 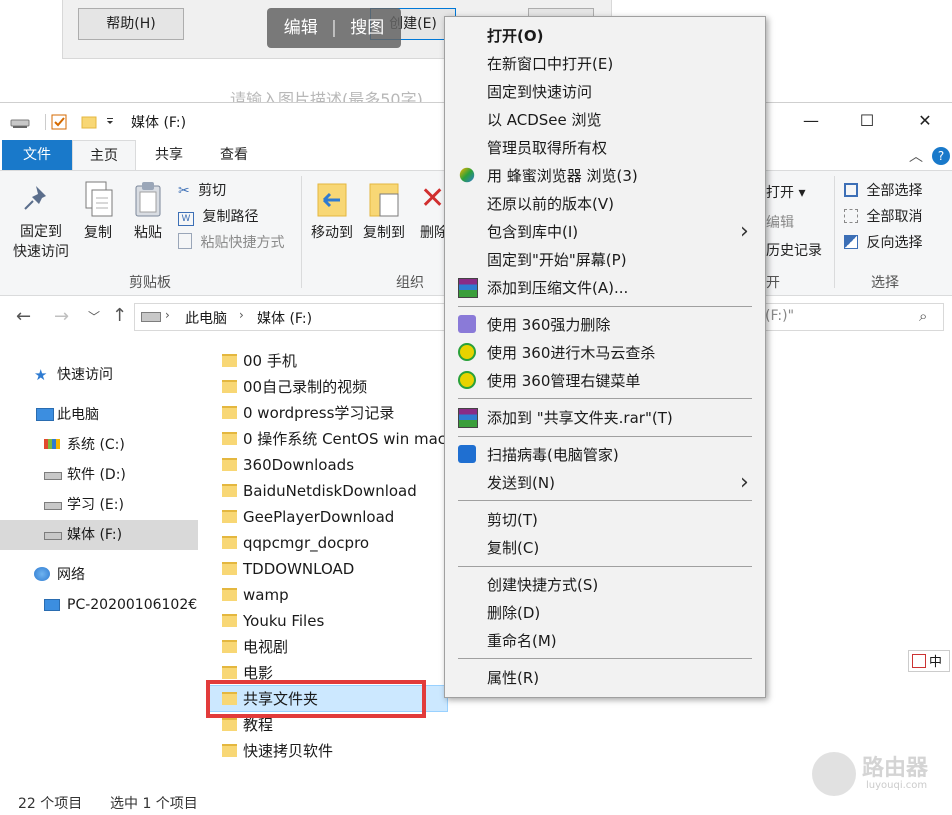 What do you see at coordinates (119, 315) in the screenshot?
I see `up-arrow-icon: ↑` at bounding box center [119, 315].